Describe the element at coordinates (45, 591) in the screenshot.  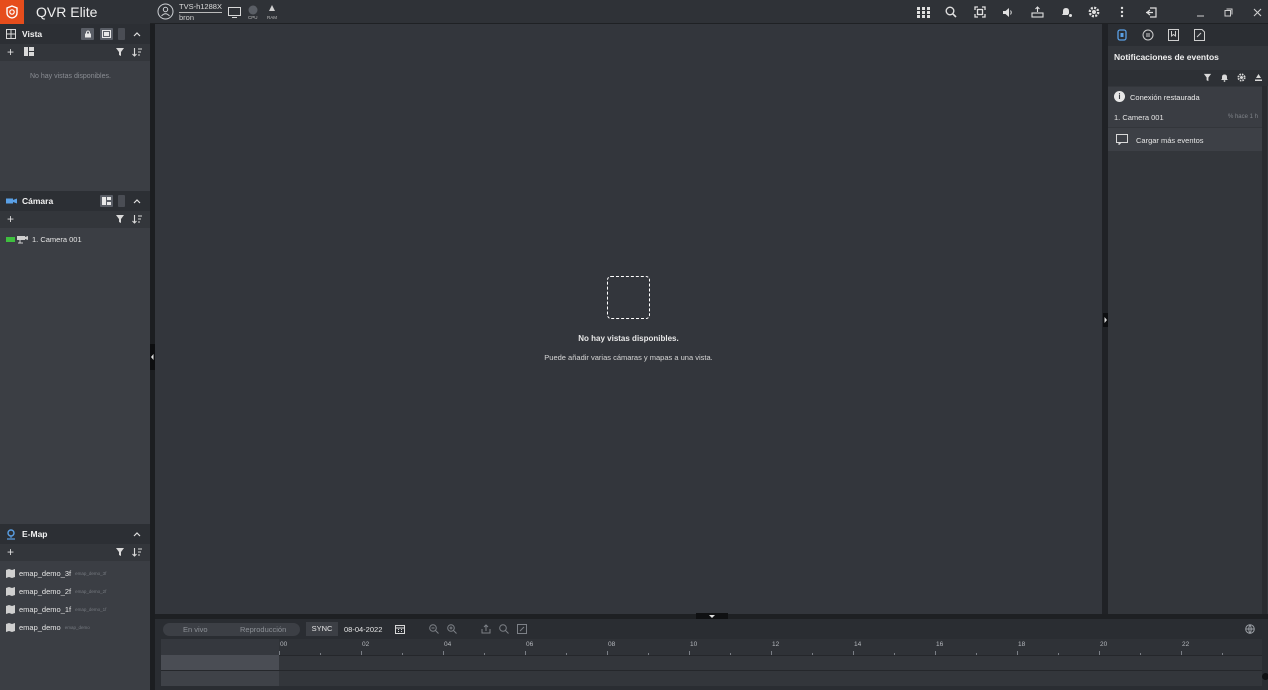
I see `emap-name: emap_demo_2f` at that location.